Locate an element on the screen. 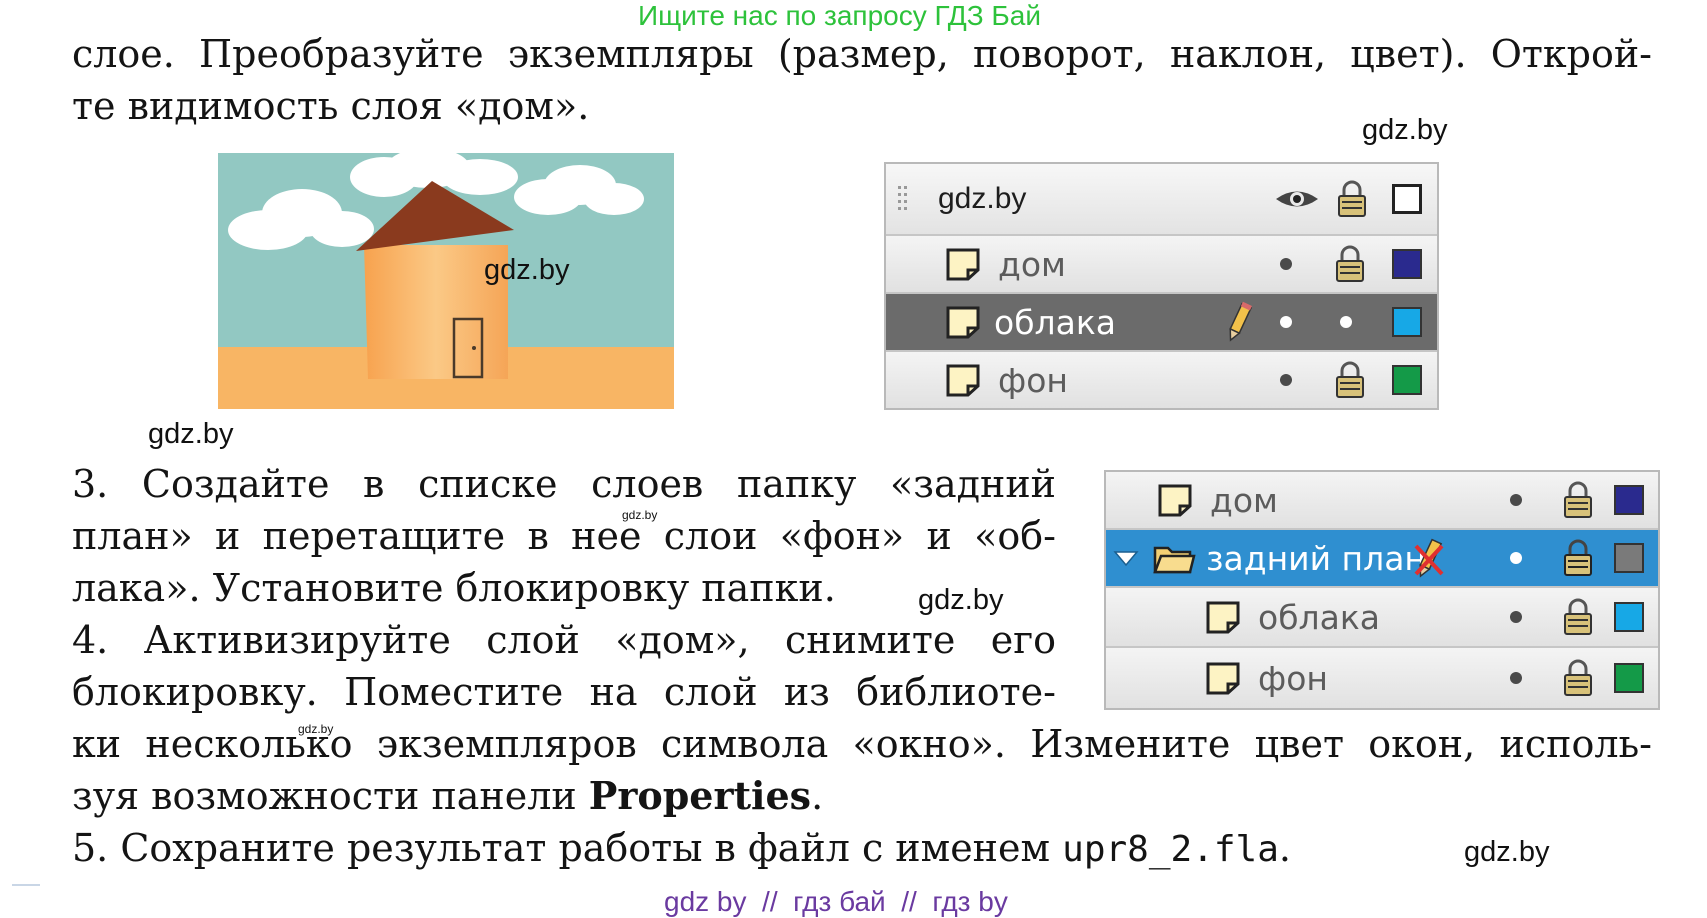  step3-line: лака». Установите блокировку папки. is located at coordinates (454, 588).